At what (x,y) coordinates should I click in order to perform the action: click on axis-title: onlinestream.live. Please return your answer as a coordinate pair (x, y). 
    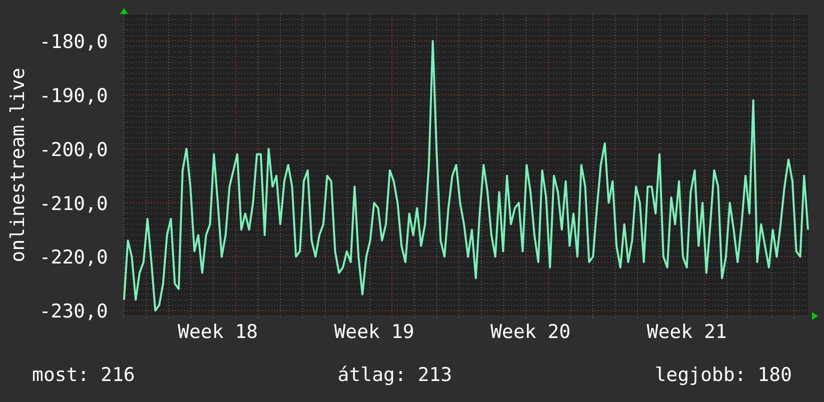
    Looking at the image, I should click on (18, 165).